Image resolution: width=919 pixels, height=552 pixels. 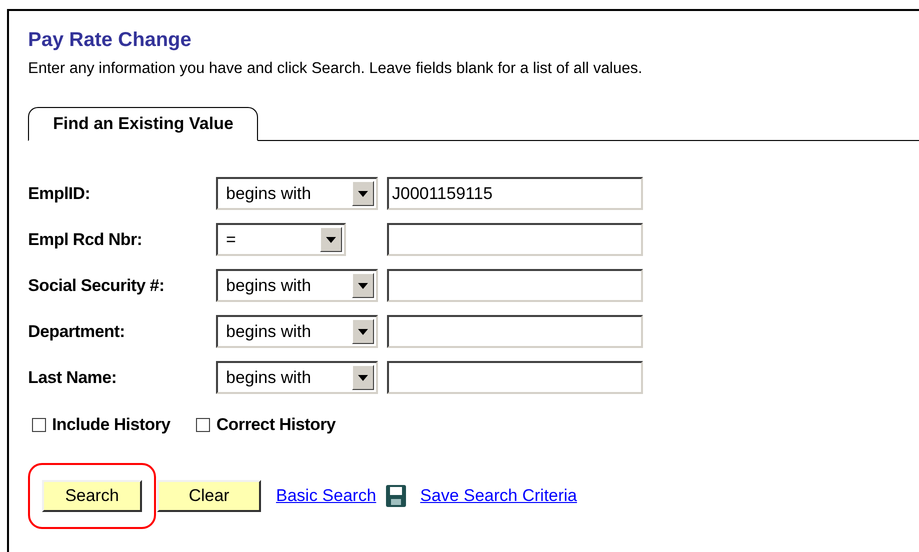 What do you see at coordinates (326, 495) in the screenshot?
I see `link: Basic Search` at bounding box center [326, 495].